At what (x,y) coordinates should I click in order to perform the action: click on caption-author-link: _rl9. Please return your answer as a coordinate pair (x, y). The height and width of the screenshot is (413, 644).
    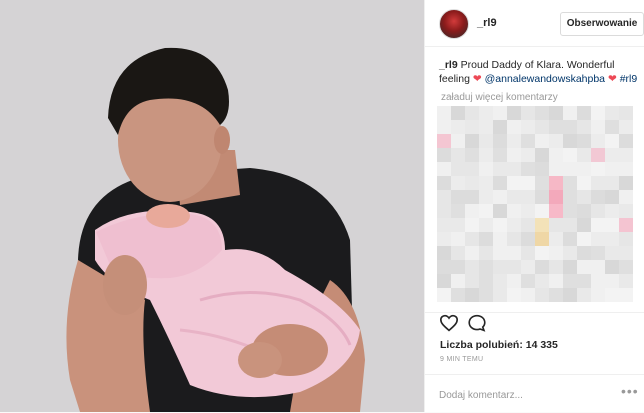
    Looking at the image, I should click on (448, 65).